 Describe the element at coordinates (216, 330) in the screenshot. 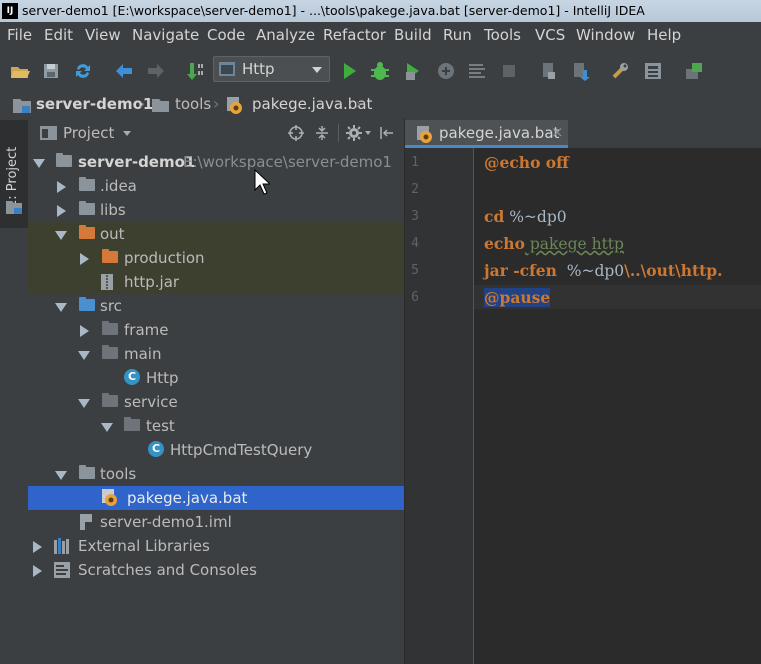

I see `tree-node-frame: frame` at that location.